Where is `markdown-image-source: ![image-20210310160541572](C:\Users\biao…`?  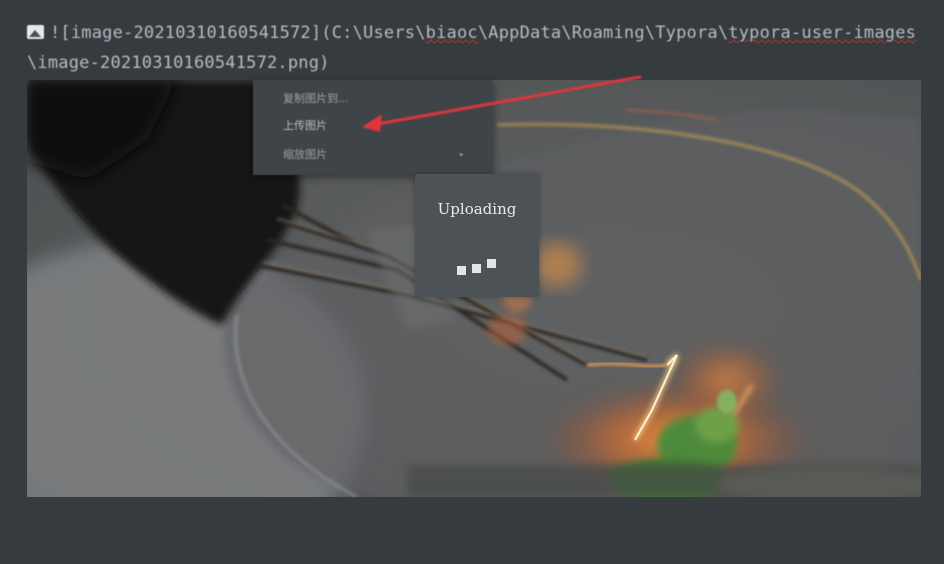
markdown-image-source: ![image-20210310160541572](C:\Users\biao… is located at coordinates (474, 48).